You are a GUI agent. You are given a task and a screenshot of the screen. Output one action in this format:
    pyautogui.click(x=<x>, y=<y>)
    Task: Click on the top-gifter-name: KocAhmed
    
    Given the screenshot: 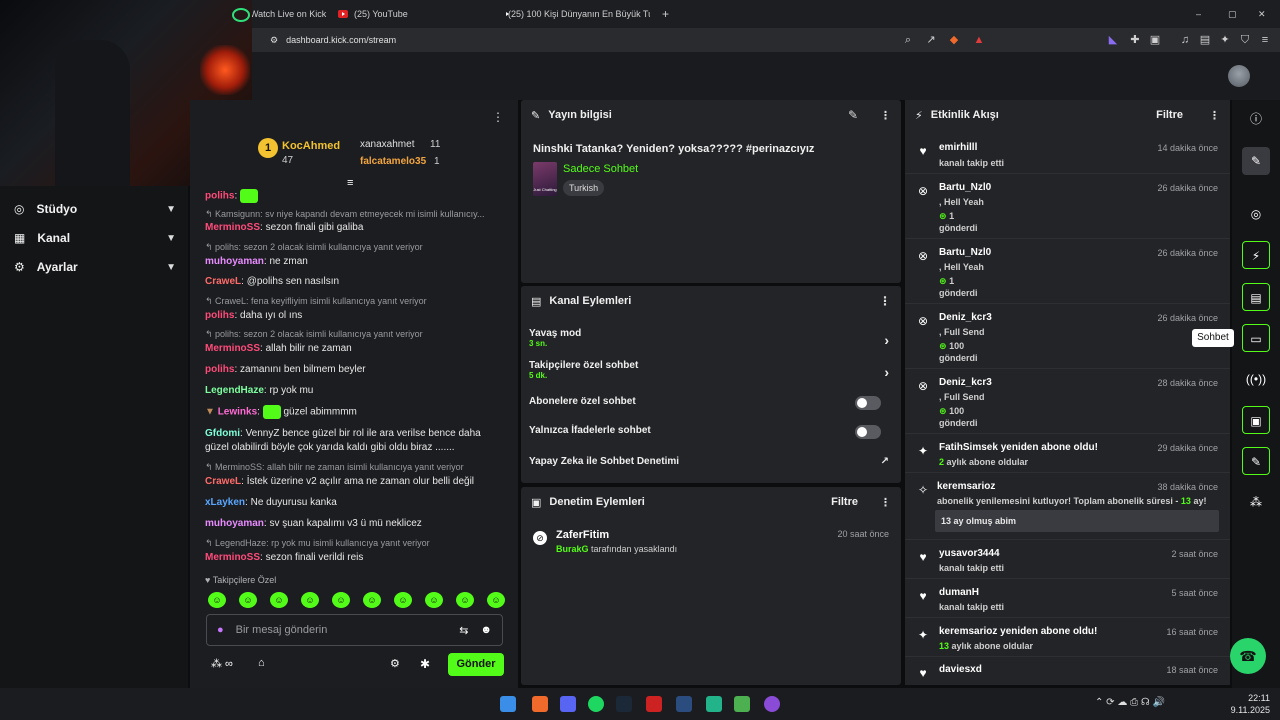 What is the action you would take?
    pyautogui.click(x=311, y=146)
    